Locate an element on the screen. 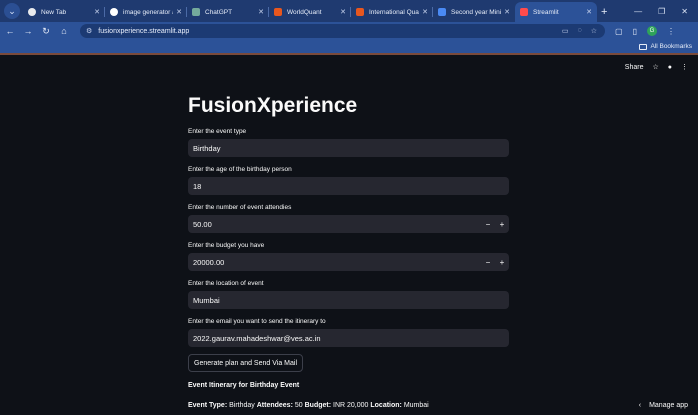 The image size is (698, 415). browser-tab: WorldQuant ✕ is located at coordinates (310, 12).